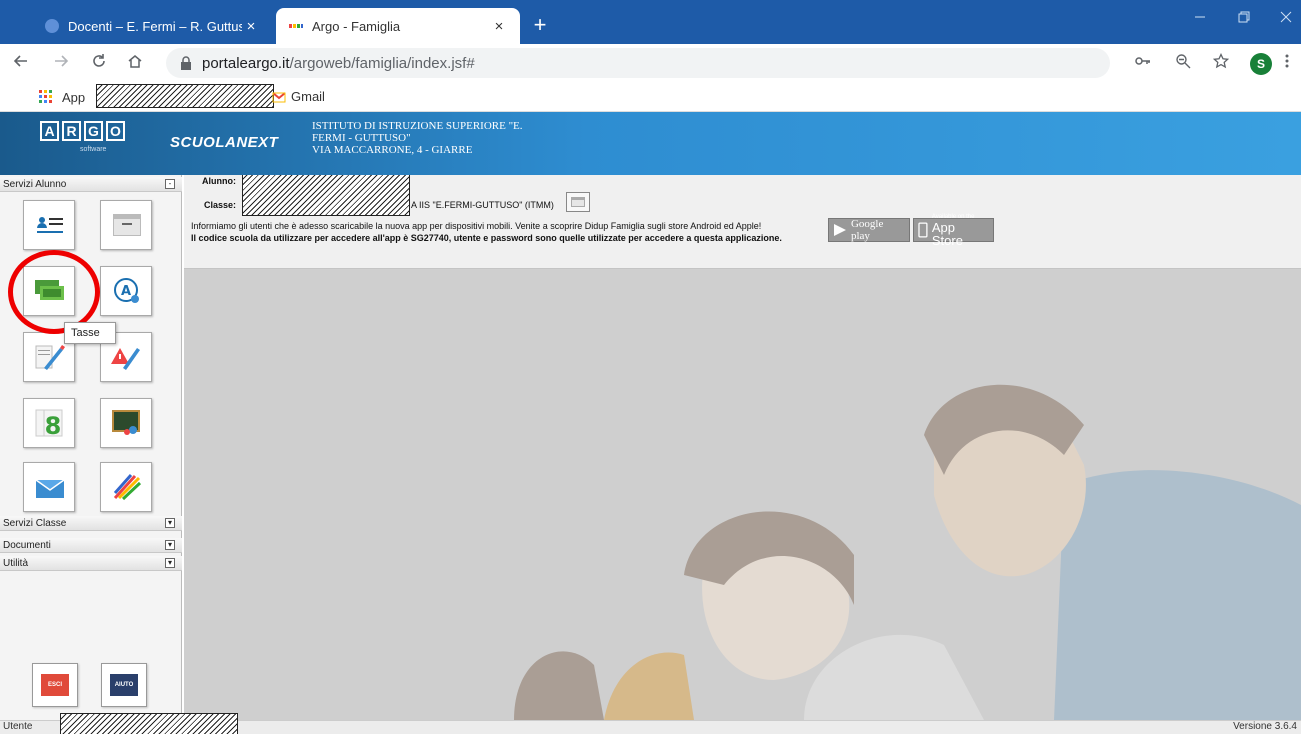  I want to click on version-label: Versione 3.6.4, so click(1265, 726).